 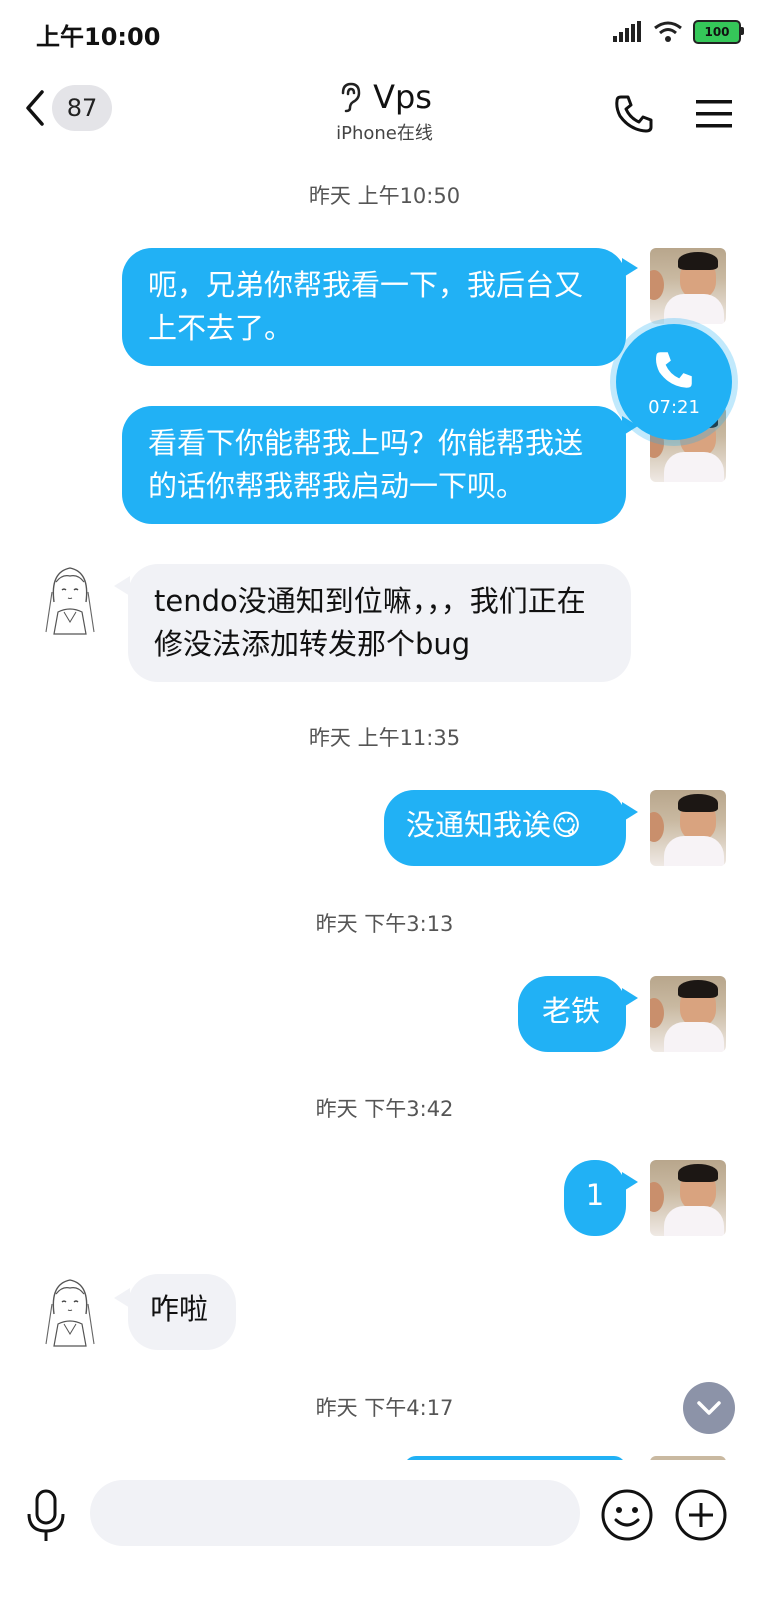 What do you see at coordinates (379, 623) in the screenshot?
I see `incoming-message: tendo没通知到位嘛，，，我们正在修没法添加转发那个bug` at bounding box center [379, 623].